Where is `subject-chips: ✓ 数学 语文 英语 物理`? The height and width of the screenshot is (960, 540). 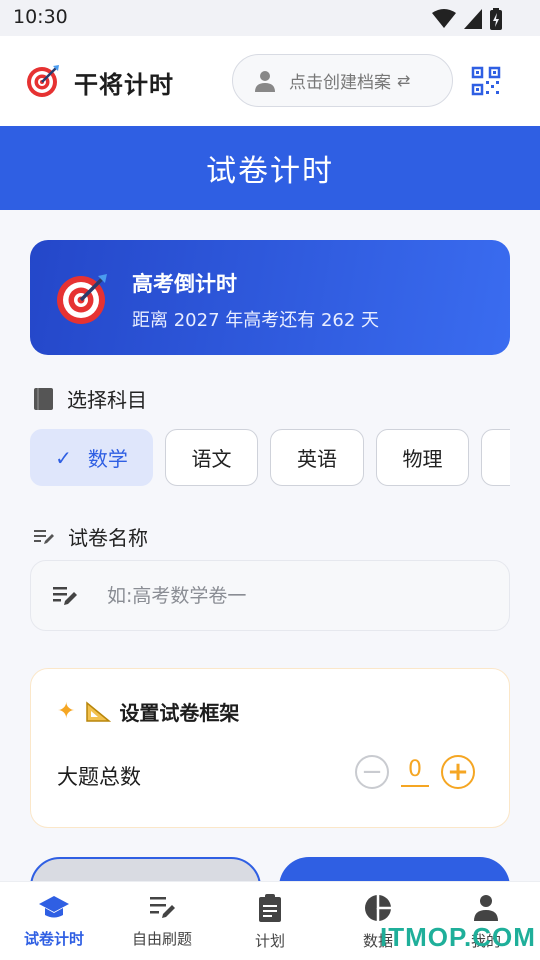
subject-chips: ✓ 数学 语文 英语 物理 is located at coordinates (270, 458).